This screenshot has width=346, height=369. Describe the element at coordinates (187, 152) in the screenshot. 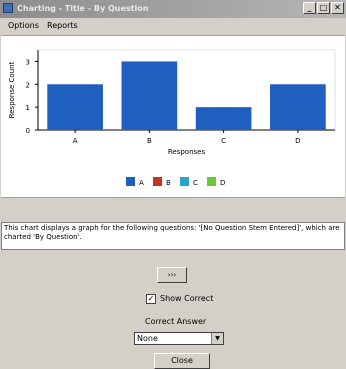

I see `x-axis-label: Responses` at that location.